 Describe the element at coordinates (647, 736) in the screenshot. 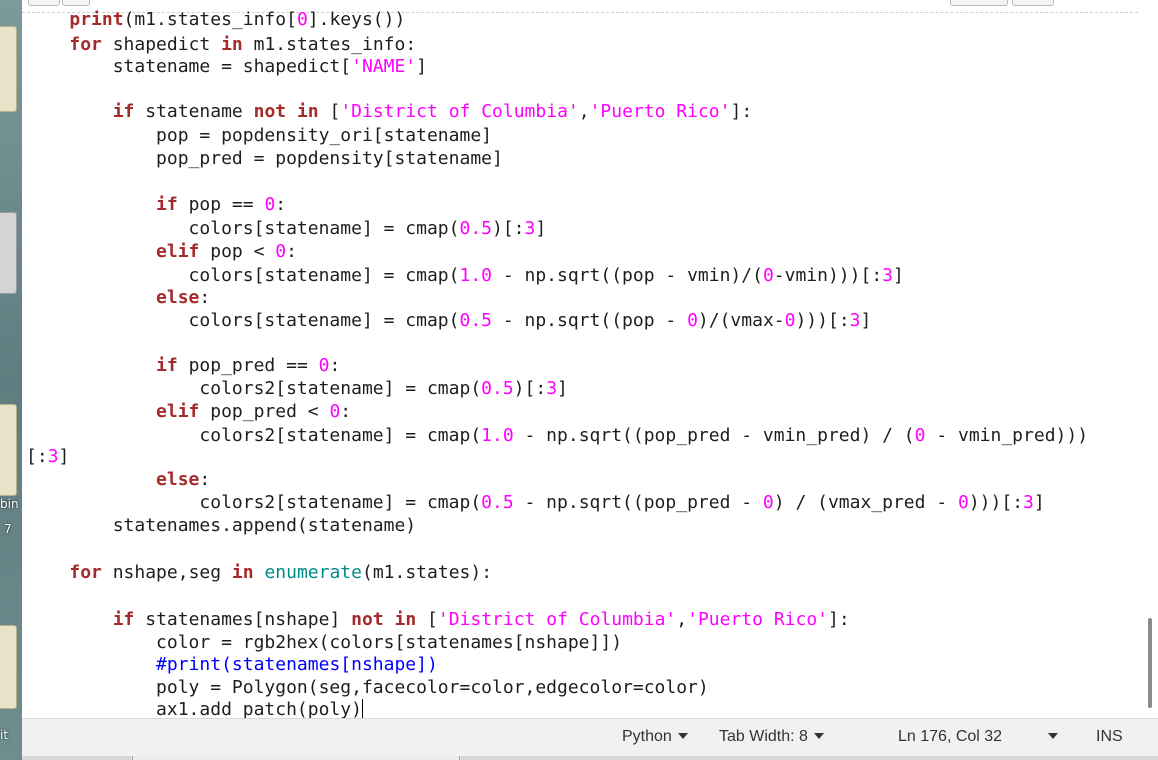

I see `language-label: Python` at that location.